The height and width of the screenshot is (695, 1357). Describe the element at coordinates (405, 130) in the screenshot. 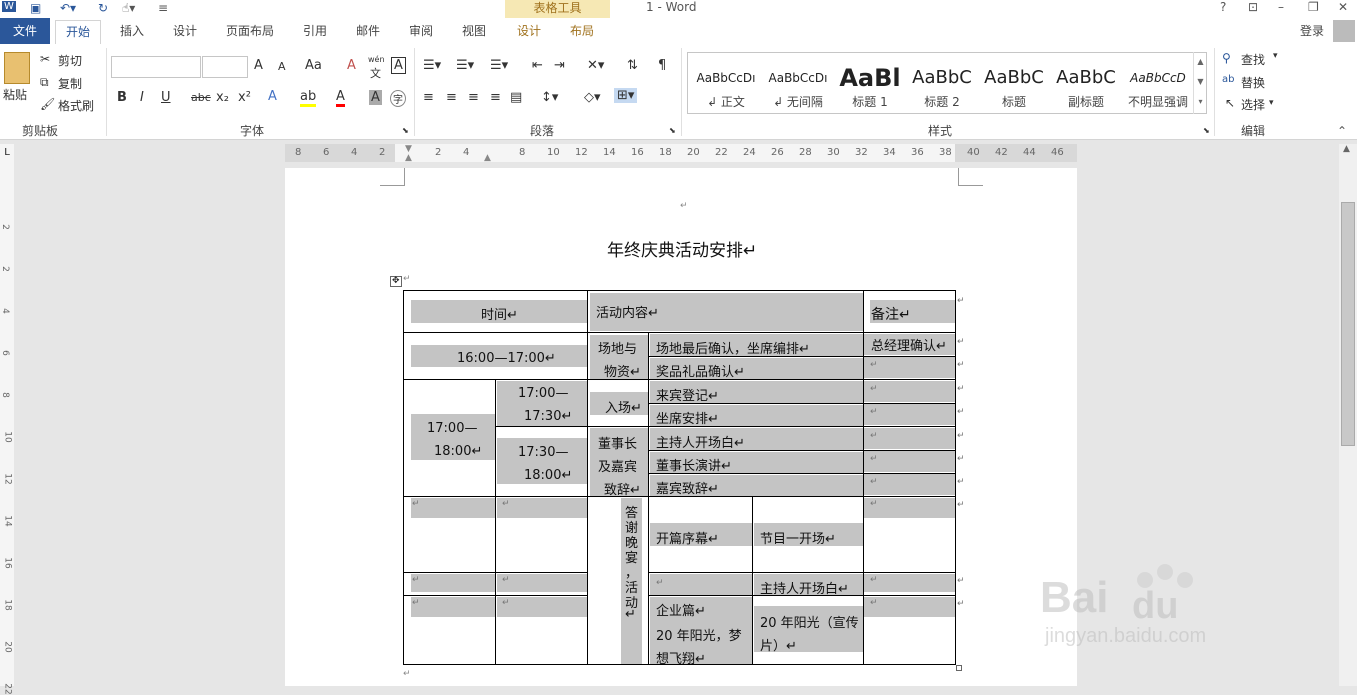

I see `font-dialog-launcher-icon: ⬊` at that location.